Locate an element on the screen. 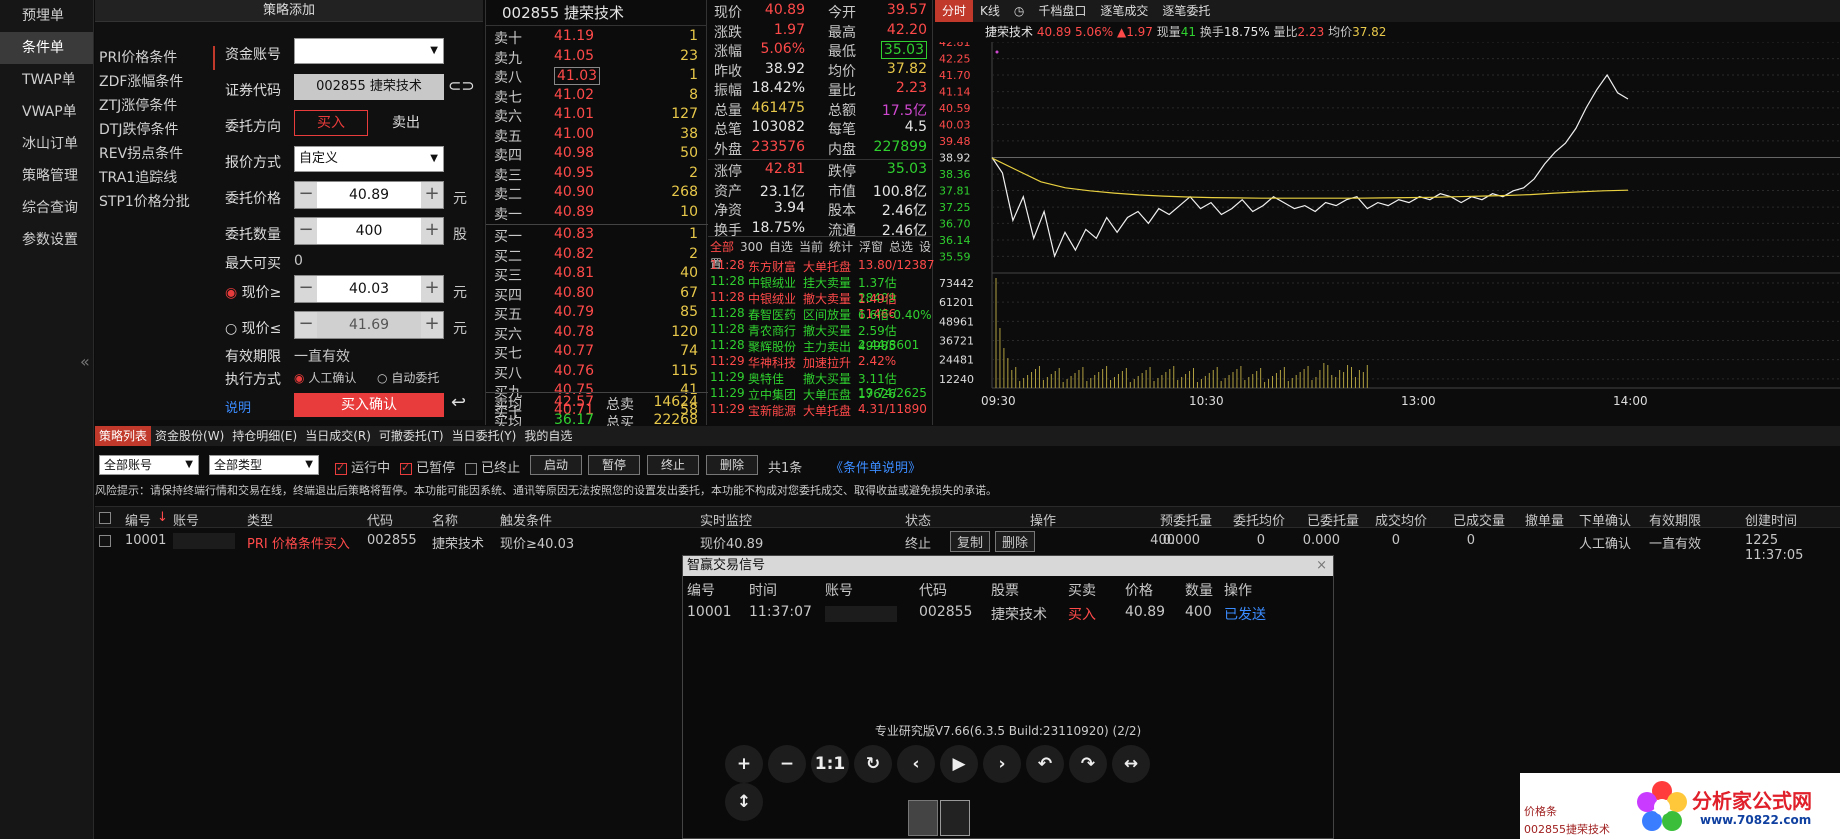  exec-auto-radio: ○ 自动委托 is located at coordinates (408, 377).